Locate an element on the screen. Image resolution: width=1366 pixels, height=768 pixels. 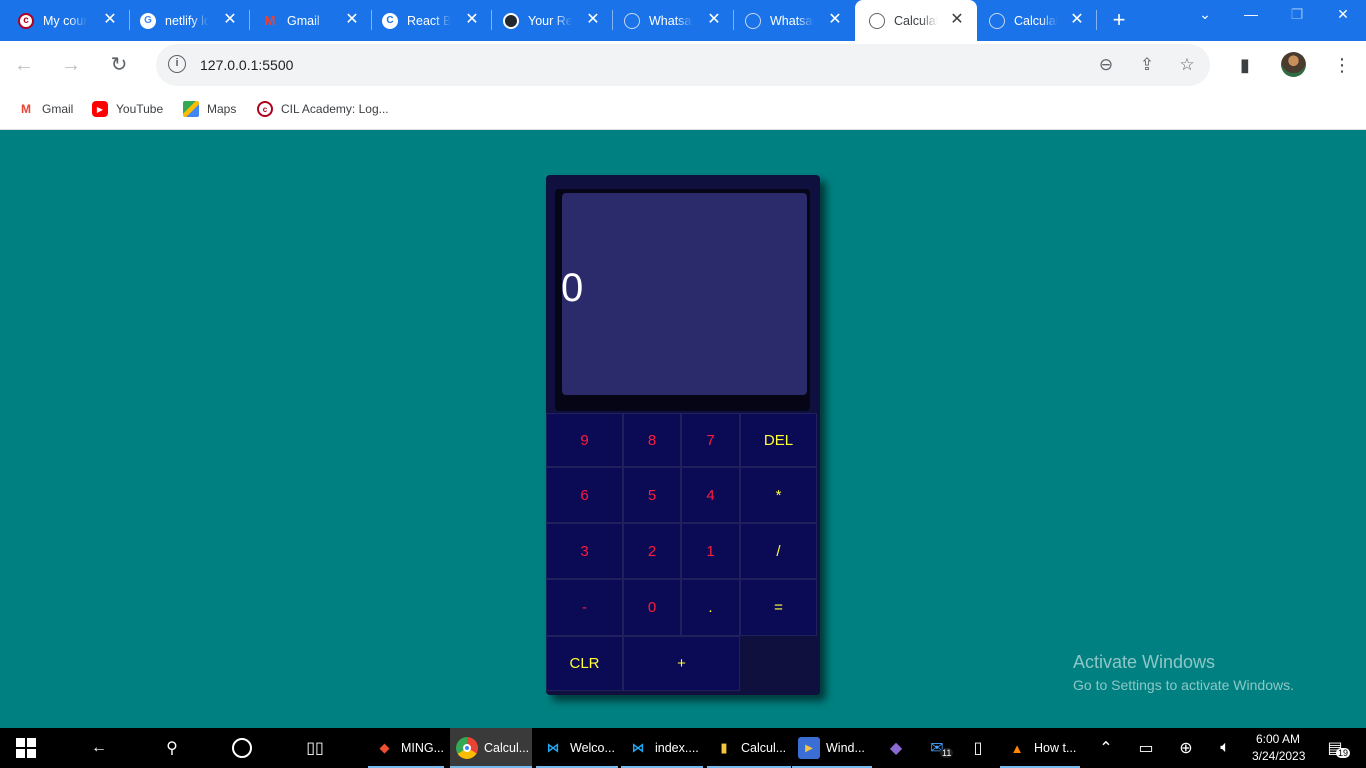
task-view-icon: ▯▯ is located at coordinates (315, 748).